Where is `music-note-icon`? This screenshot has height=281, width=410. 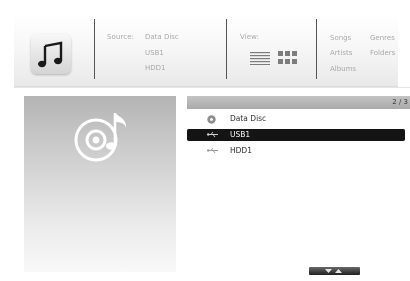
music-note-icon is located at coordinates (50, 54).